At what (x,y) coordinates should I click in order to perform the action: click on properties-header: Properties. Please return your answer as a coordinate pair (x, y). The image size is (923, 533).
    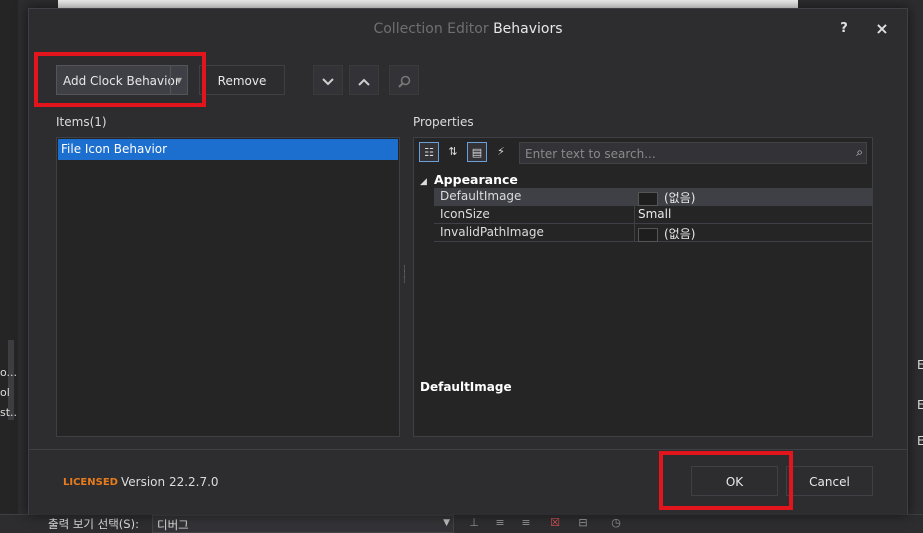
    Looking at the image, I should click on (443, 122).